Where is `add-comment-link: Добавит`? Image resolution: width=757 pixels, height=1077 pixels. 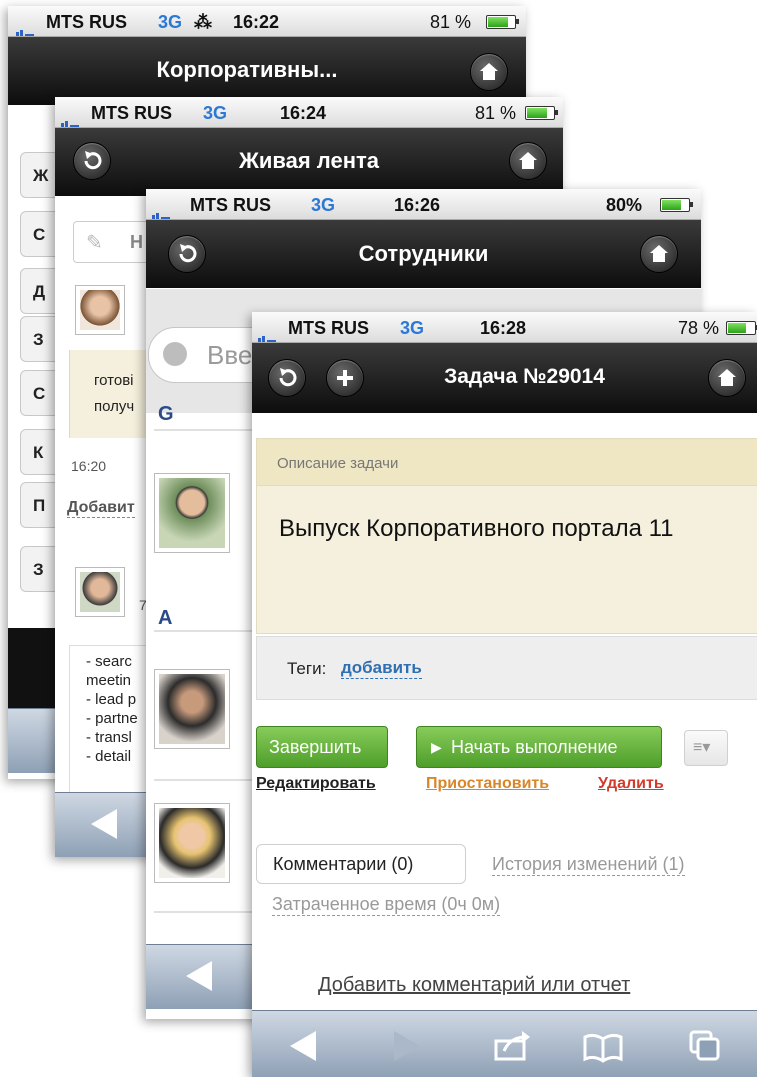
add-comment-link: Добавит is located at coordinates (101, 508).